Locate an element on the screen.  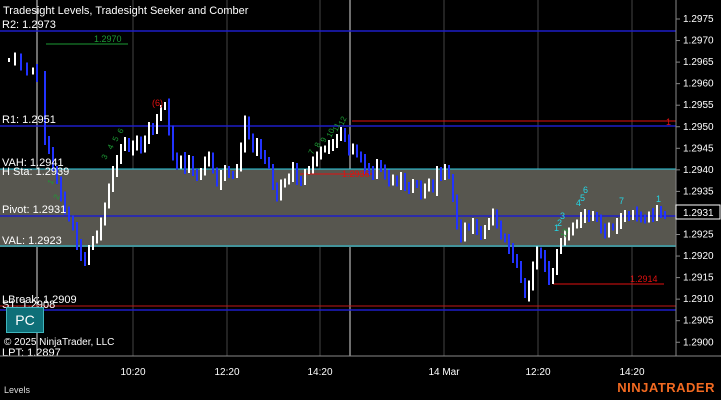
val-label: VAL: 1.2923 is located at coordinates (32, 241).